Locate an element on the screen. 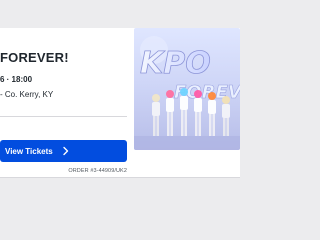 Image resolution: width=320 pixels, height=240 pixels. divider is located at coordinates (63, 116).